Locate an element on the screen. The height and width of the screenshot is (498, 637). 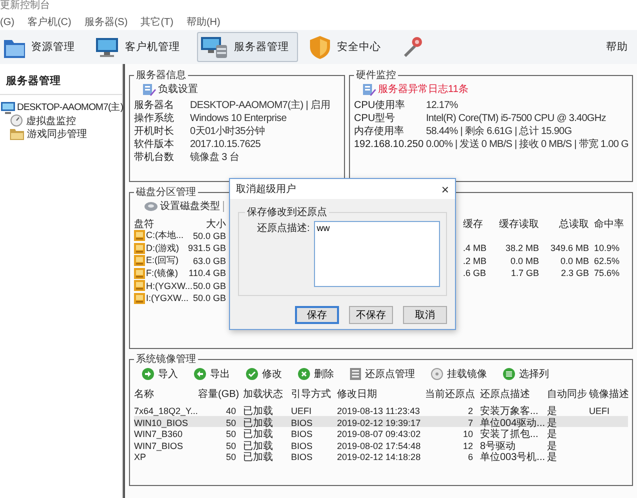
toolbar-button: 导出 is located at coordinates (212, 374).